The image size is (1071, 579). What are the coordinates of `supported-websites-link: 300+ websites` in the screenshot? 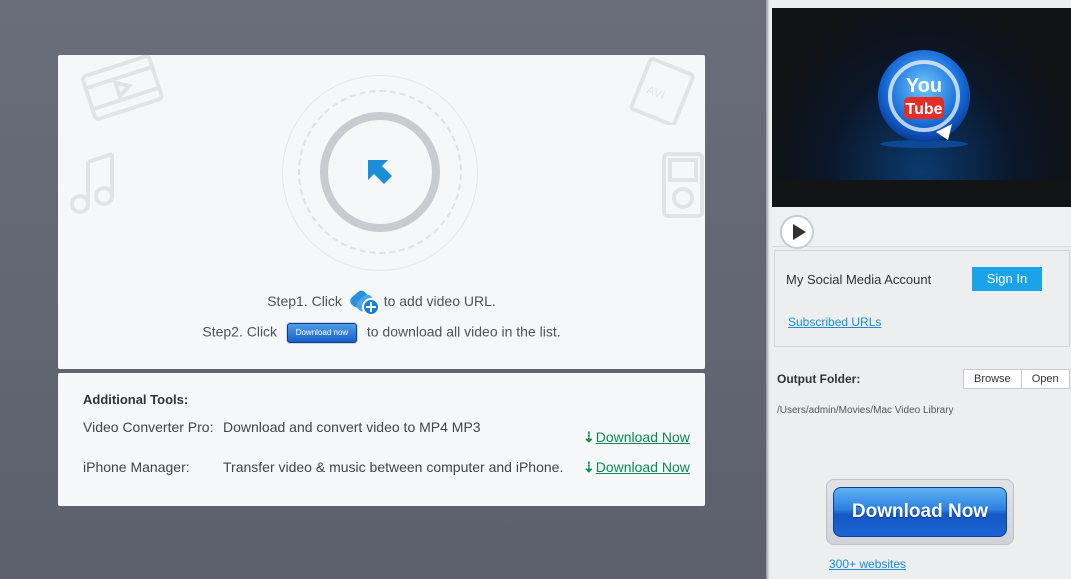 It's located at (867, 564).